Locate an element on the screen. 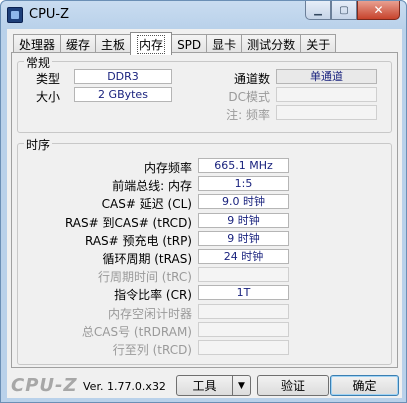 This screenshot has width=407, height=403. timings-group-label: 时序 is located at coordinates (38, 144).